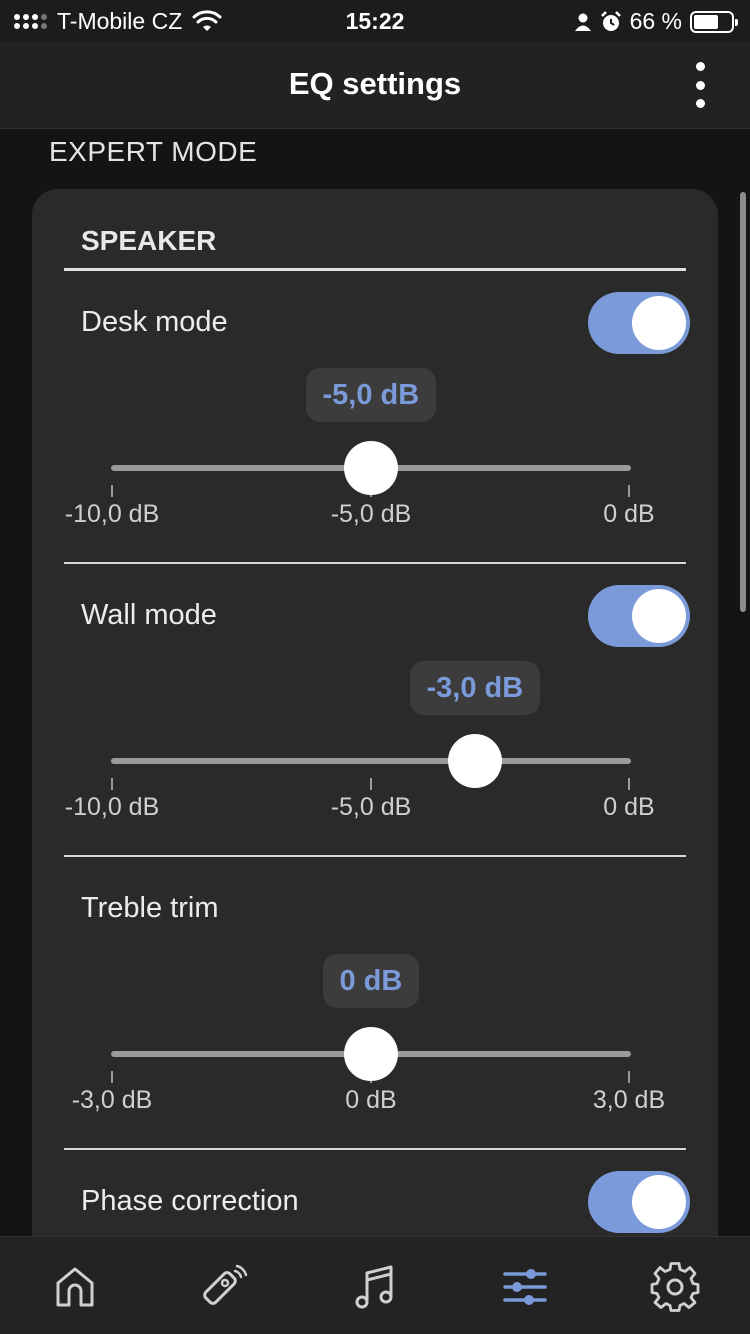 The image size is (750, 1334). I want to click on section-label-expert-mode: EXPERT MODE, so click(153, 151).